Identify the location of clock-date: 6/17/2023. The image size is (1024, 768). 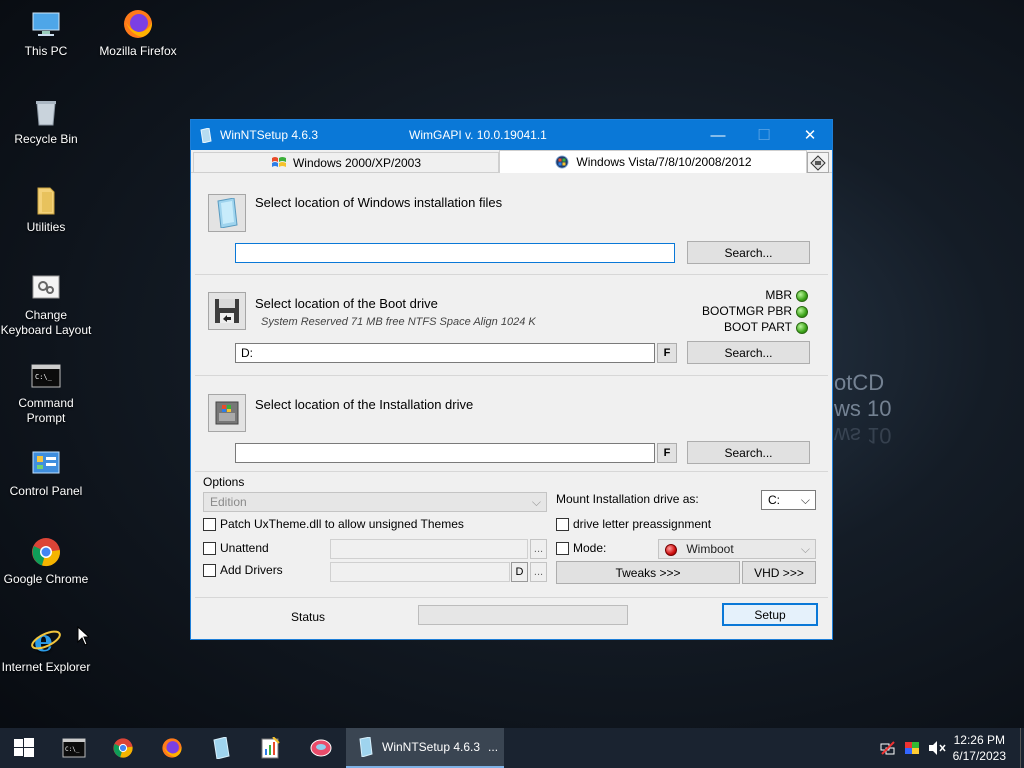
(979, 756).